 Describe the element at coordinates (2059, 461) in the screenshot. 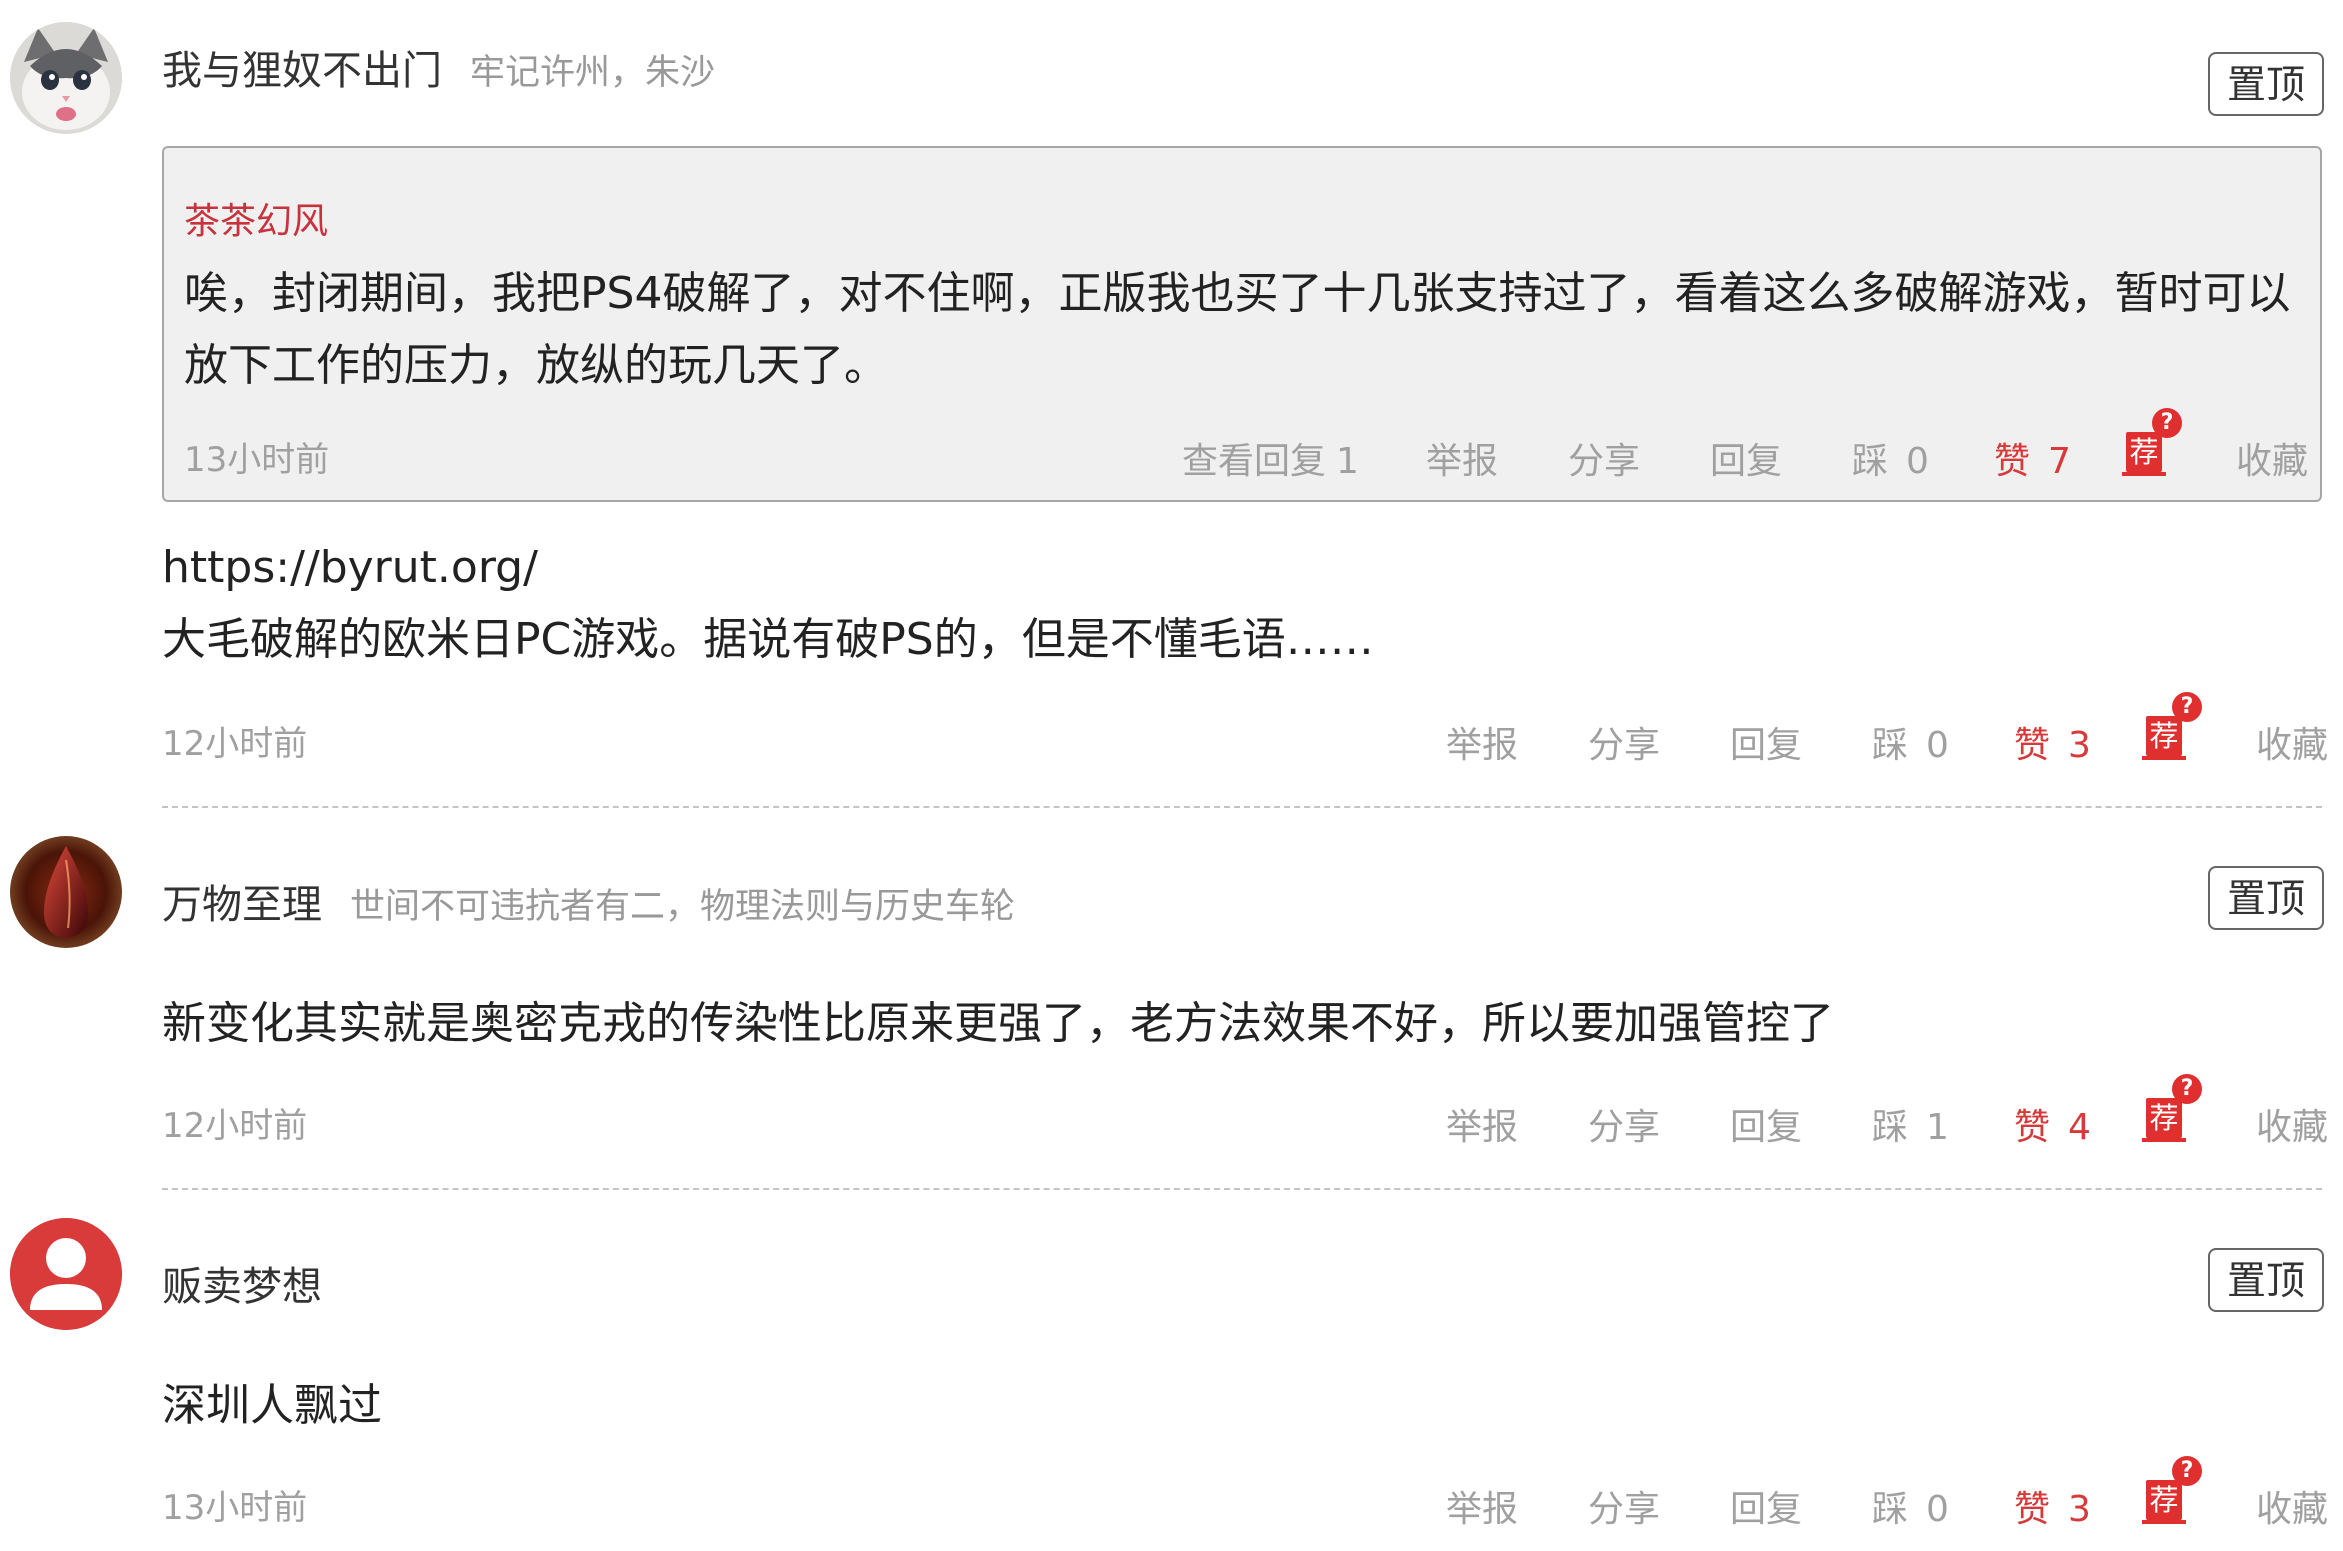

I see `like-count: 7` at that location.